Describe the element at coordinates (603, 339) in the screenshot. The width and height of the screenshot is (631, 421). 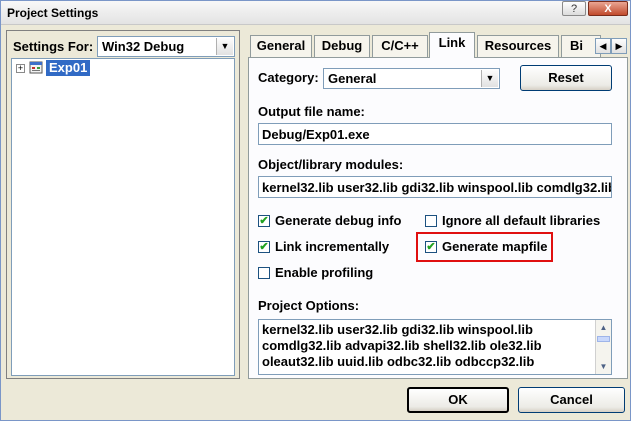
I see `scroll-thumb` at that location.